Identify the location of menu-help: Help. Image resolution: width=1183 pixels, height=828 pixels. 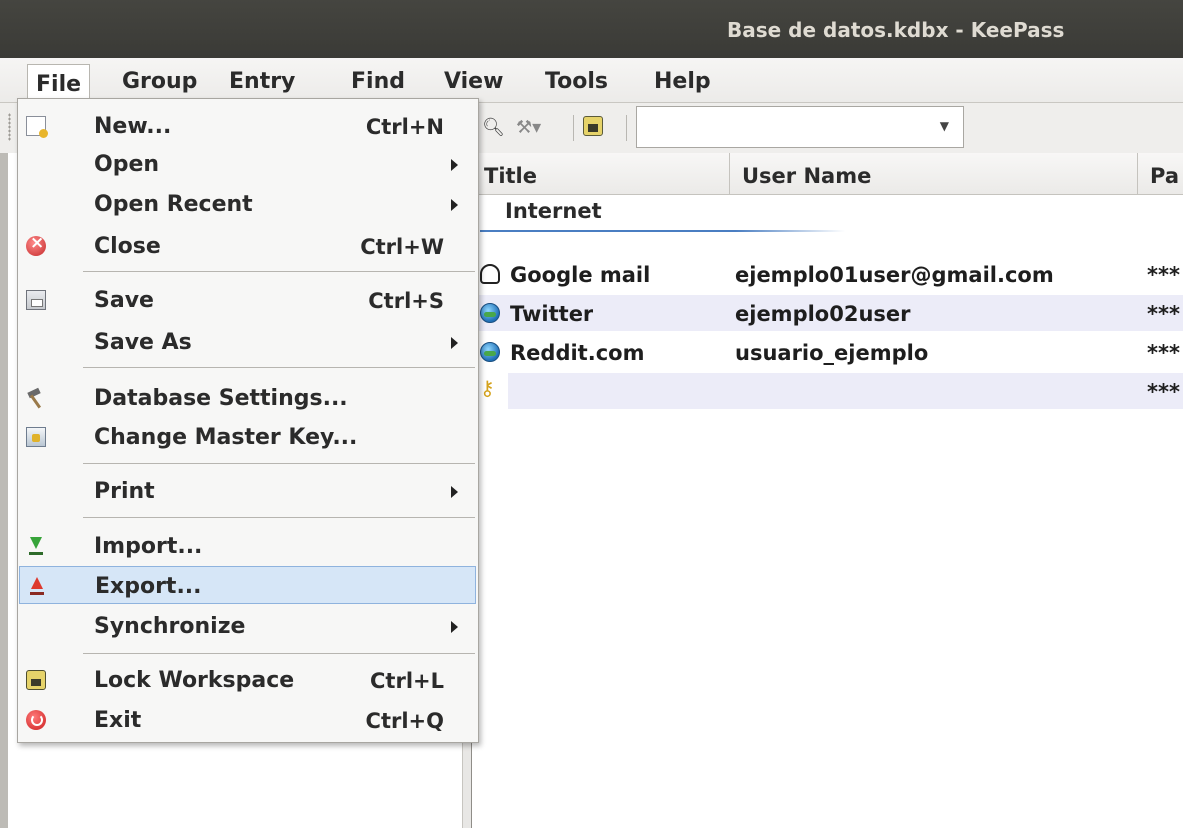
(682, 80).